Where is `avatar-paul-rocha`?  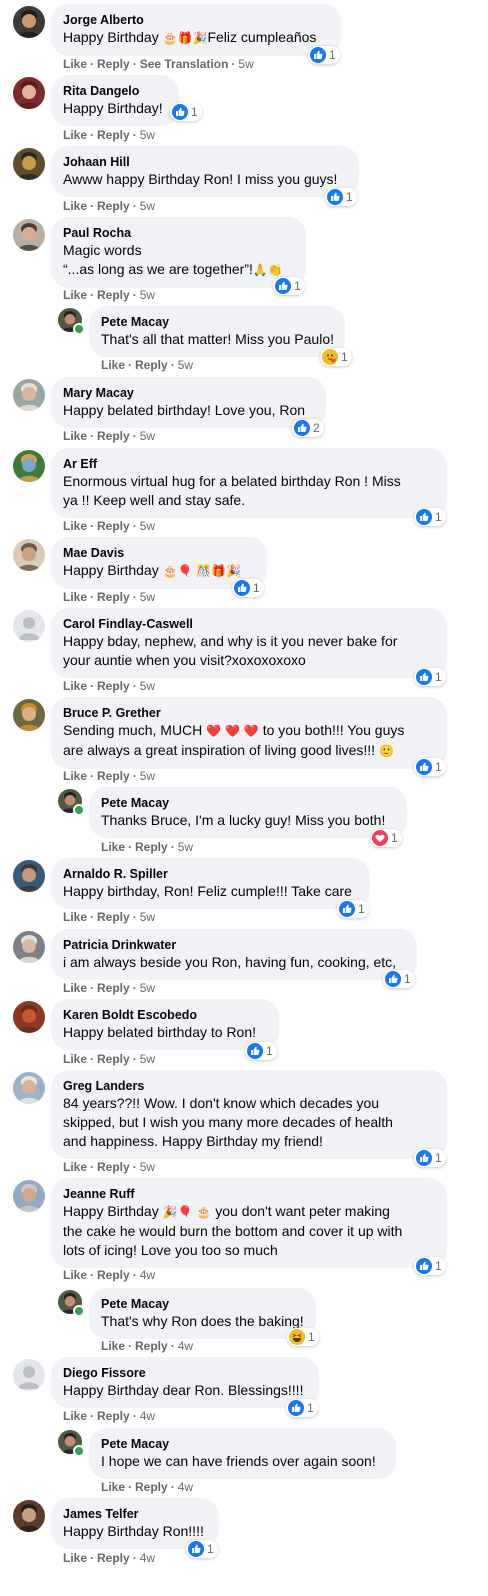 avatar-paul-rocha is located at coordinates (29, 235).